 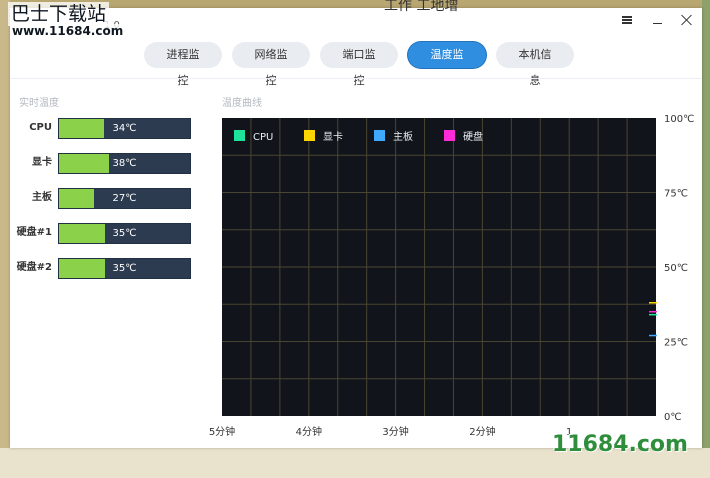 I want to click on site-url: www.11684.com, so click(x=68, y=31).